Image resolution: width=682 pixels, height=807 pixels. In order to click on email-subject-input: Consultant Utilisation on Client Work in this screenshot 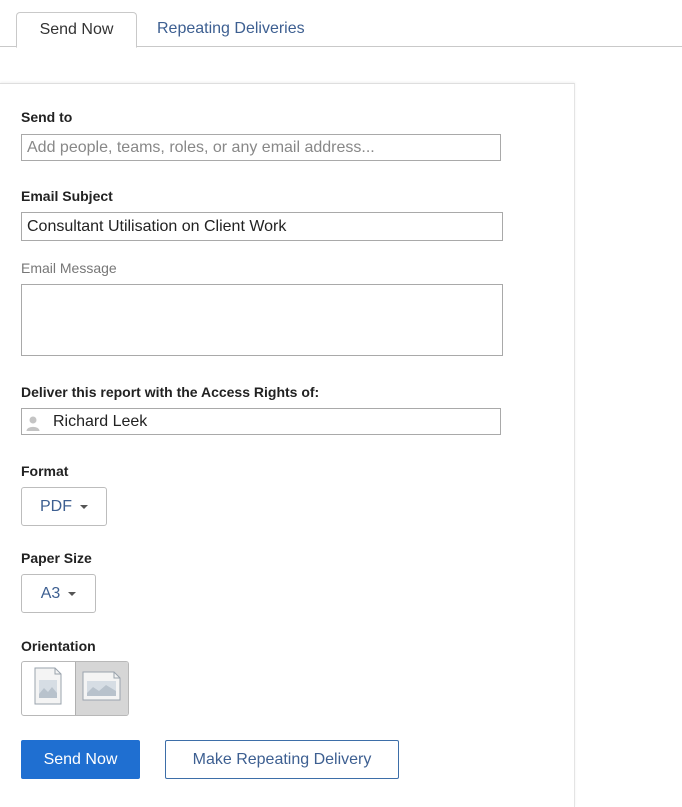, I will do `click(262, 226)`.